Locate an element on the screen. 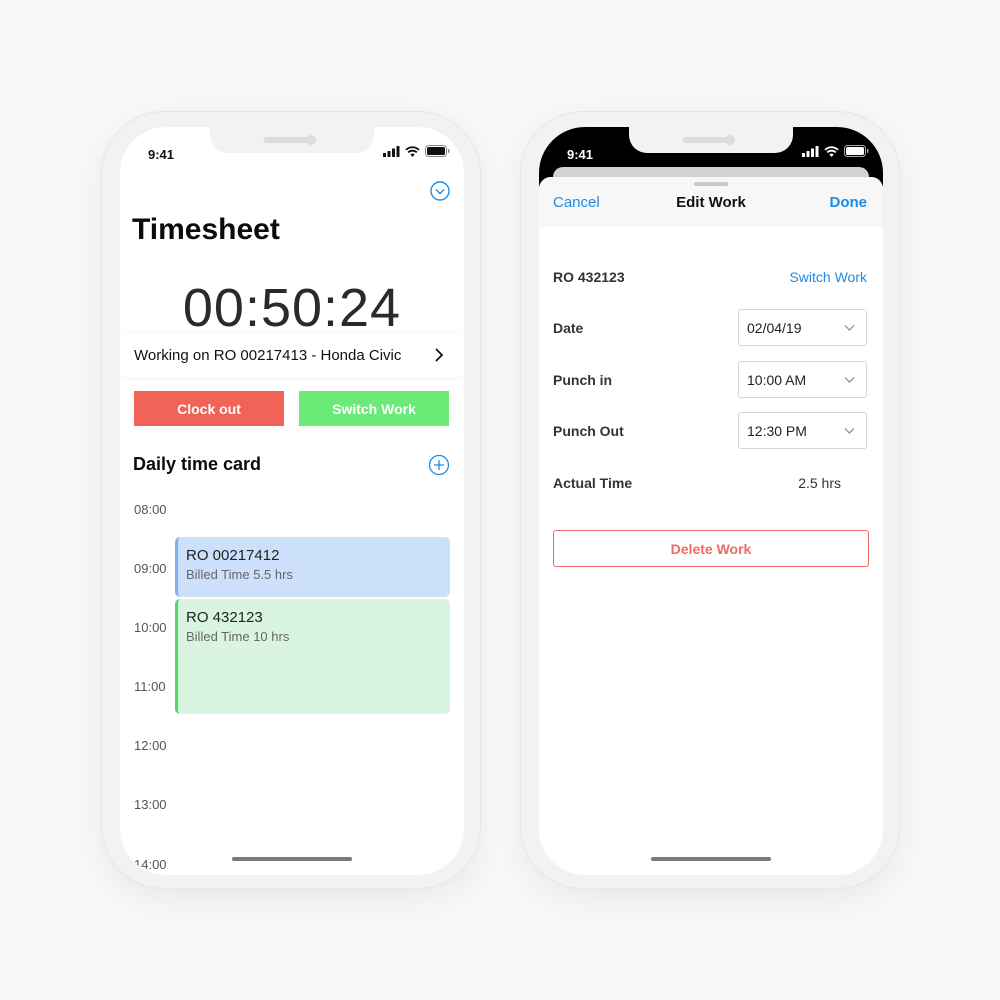  time-label: 10:00 is located at coordinates (150, 627).